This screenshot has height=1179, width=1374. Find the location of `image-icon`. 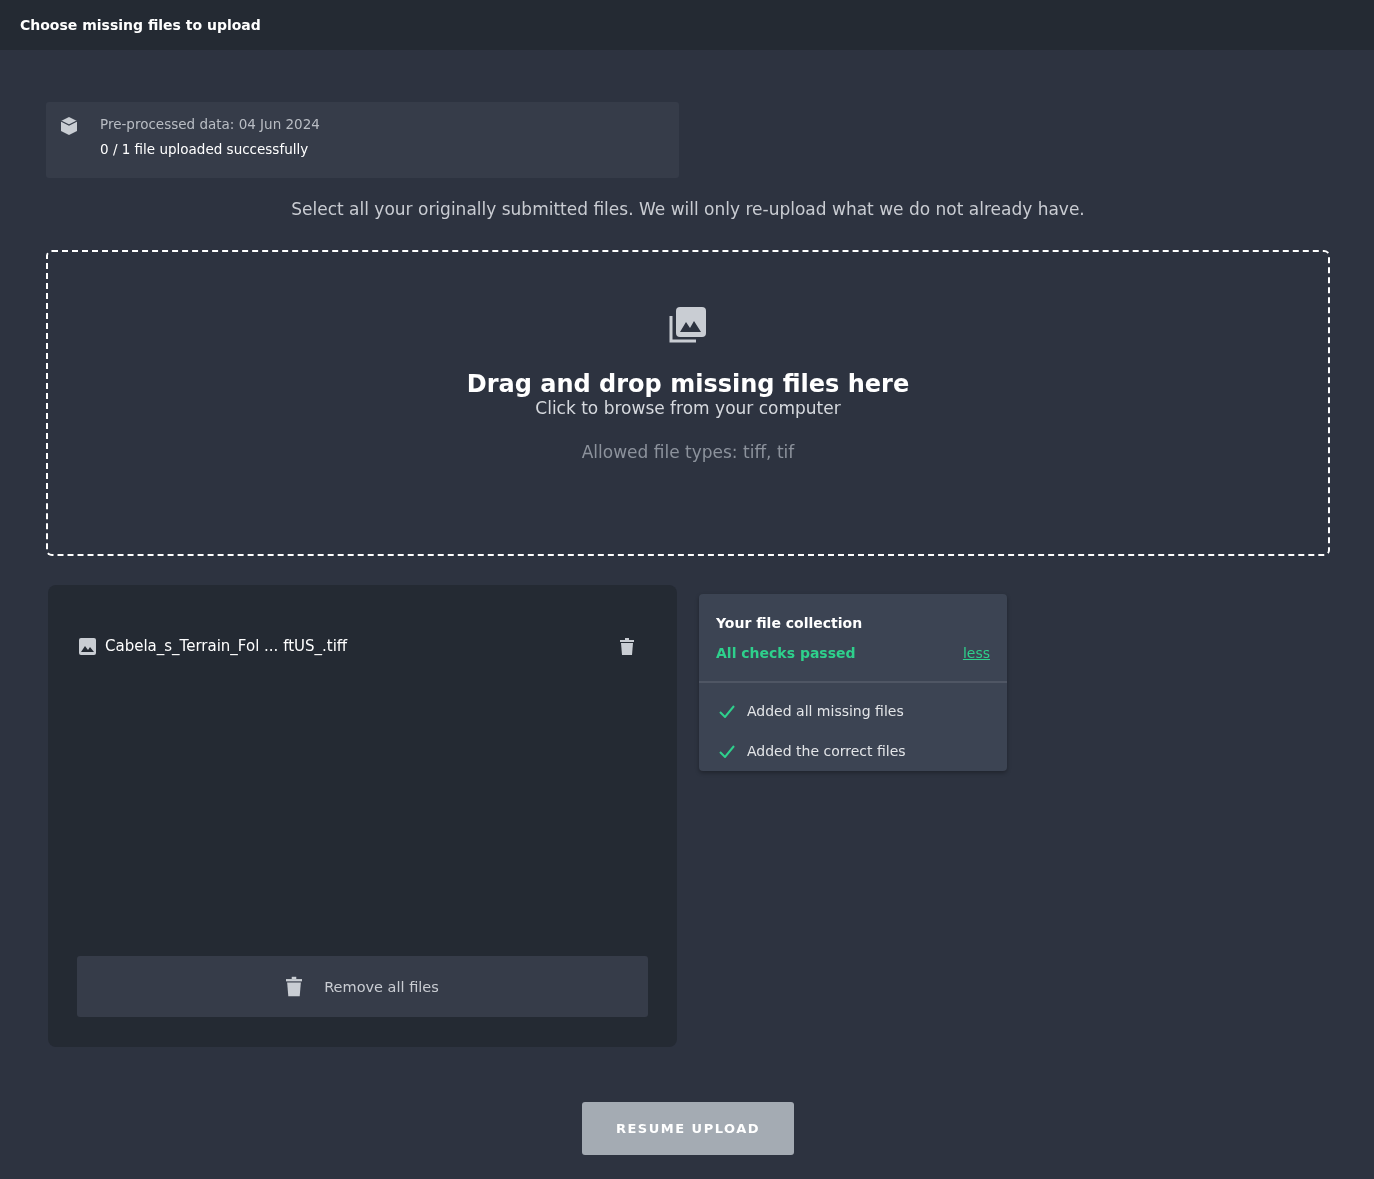

image-icon is located at coordinates (87, 646).